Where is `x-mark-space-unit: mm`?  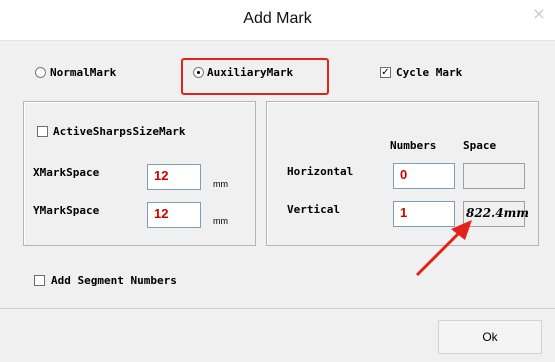 x-mark-space-unit: mm is located at coordinates (220, 184).